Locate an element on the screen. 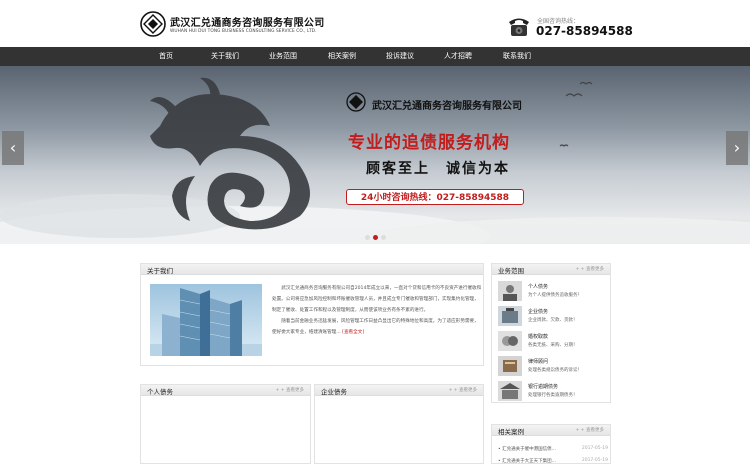  birds-icon is located at coordinates (576, 114).